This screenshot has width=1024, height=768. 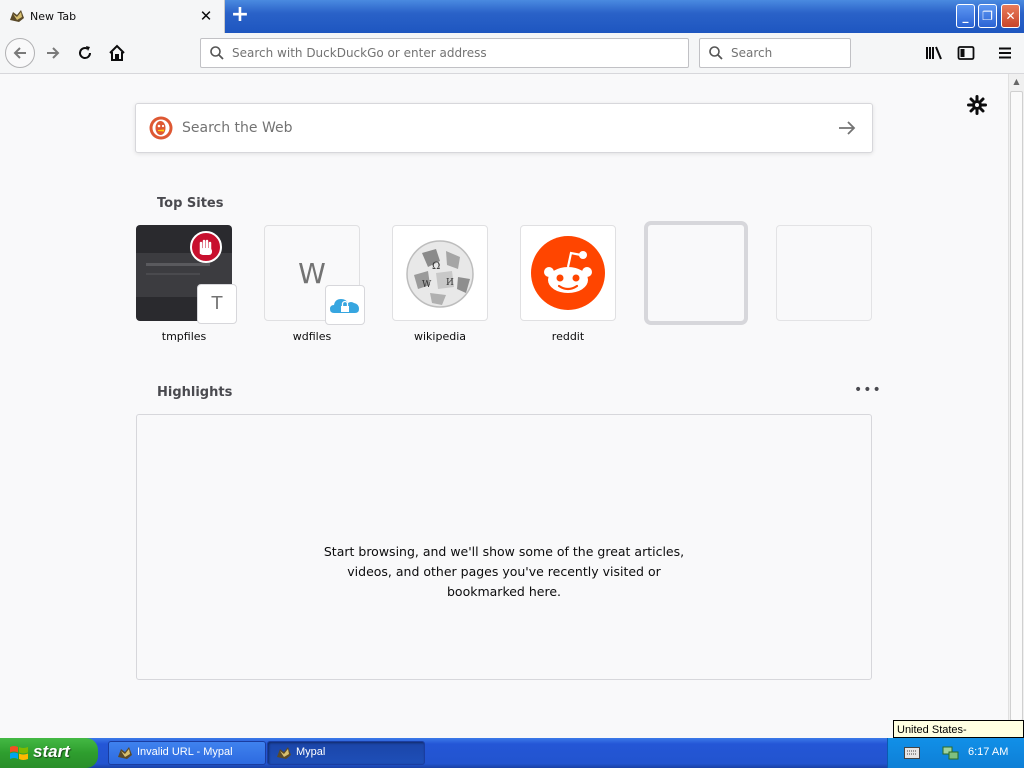 What do you see at coordinates (450, 283) in the screenshot?
I see `svg-text: И` at bounding box center [450, 283].